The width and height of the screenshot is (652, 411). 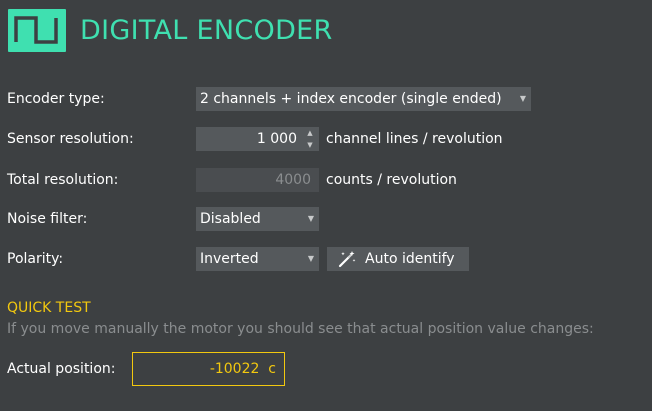 I want to click on polarity-value: Inverted, so click(x=229, y=259).